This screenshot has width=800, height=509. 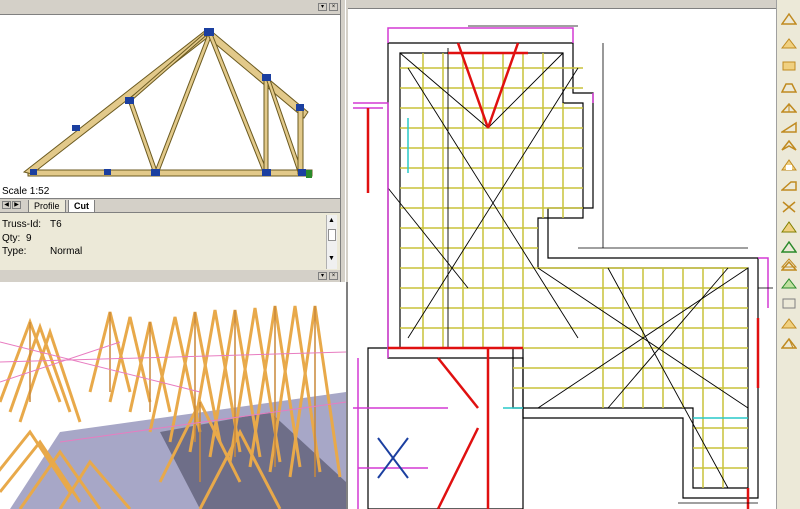 I want to click on ridge-line-3d, so click(x=60, y=362).